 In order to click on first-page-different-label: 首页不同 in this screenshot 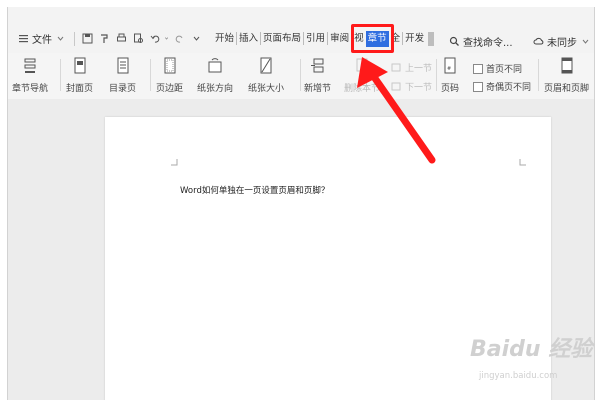, I will do `click(504, 70)`.